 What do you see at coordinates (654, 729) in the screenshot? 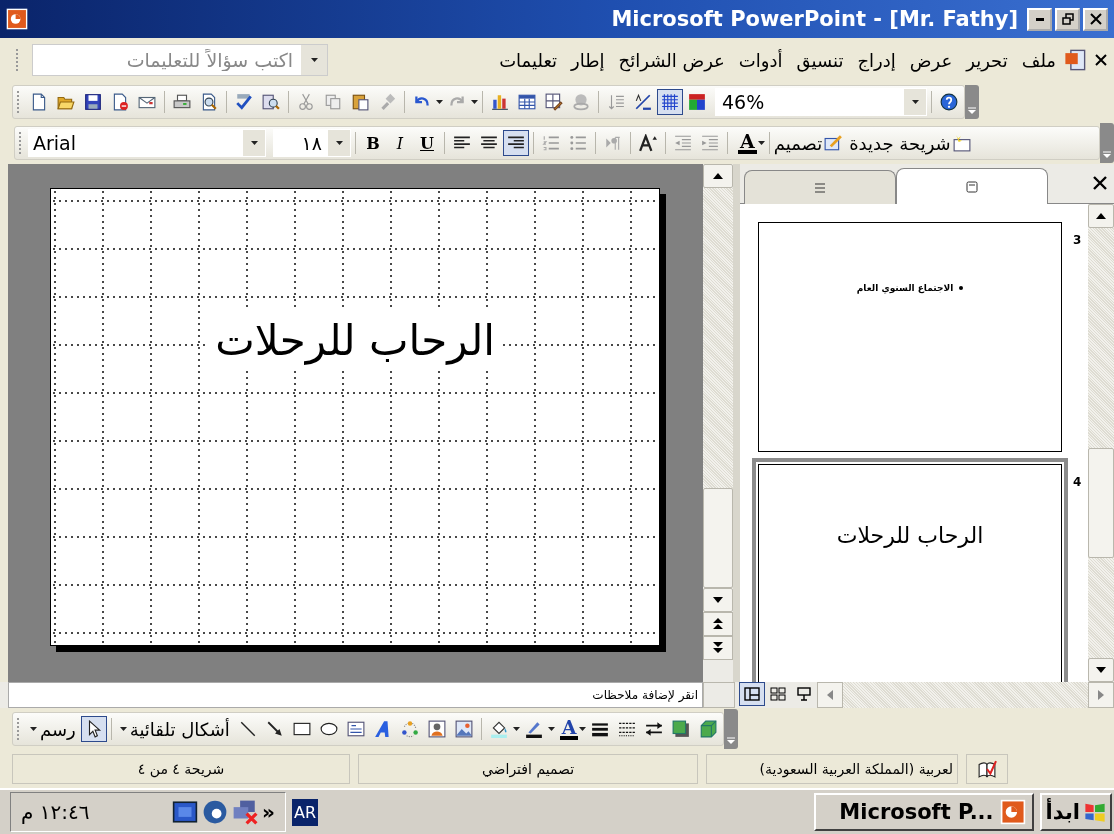
I see `arrow-style-icon` at bounding box center [654, 729].